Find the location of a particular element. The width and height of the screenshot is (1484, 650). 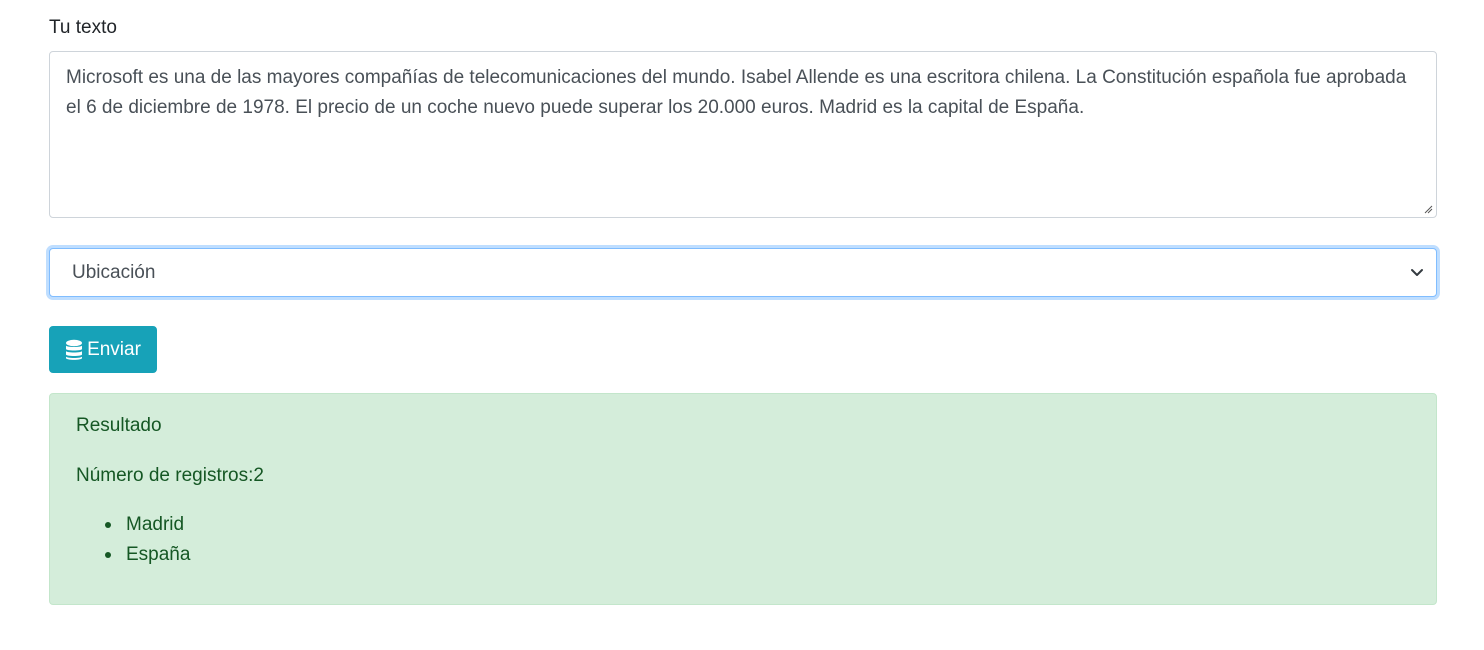

entity-type-selected-value: Ubicación is located at coordinates (114, 272).